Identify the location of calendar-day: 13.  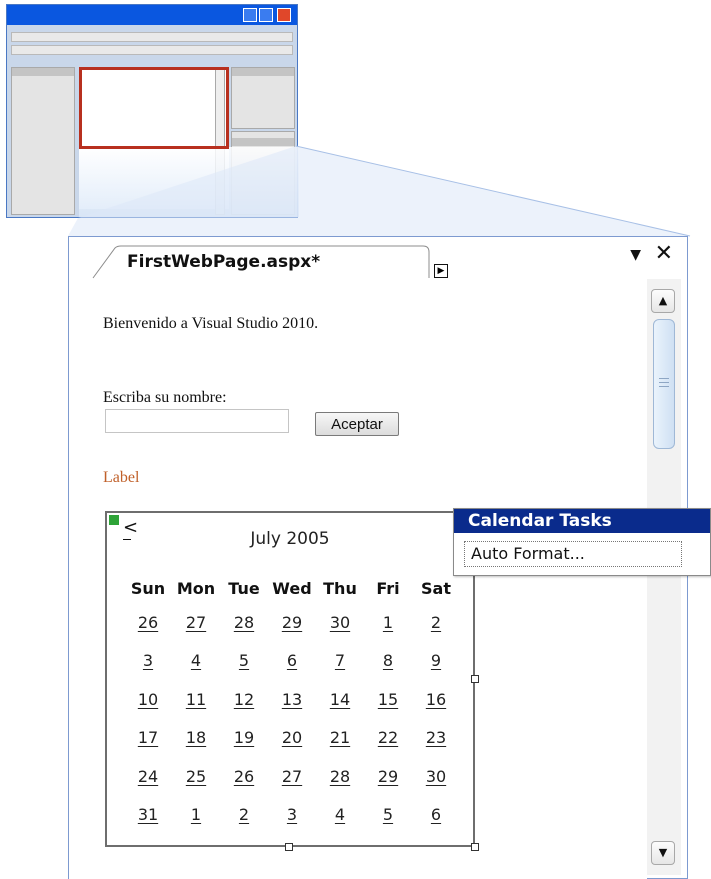
(292, 704).